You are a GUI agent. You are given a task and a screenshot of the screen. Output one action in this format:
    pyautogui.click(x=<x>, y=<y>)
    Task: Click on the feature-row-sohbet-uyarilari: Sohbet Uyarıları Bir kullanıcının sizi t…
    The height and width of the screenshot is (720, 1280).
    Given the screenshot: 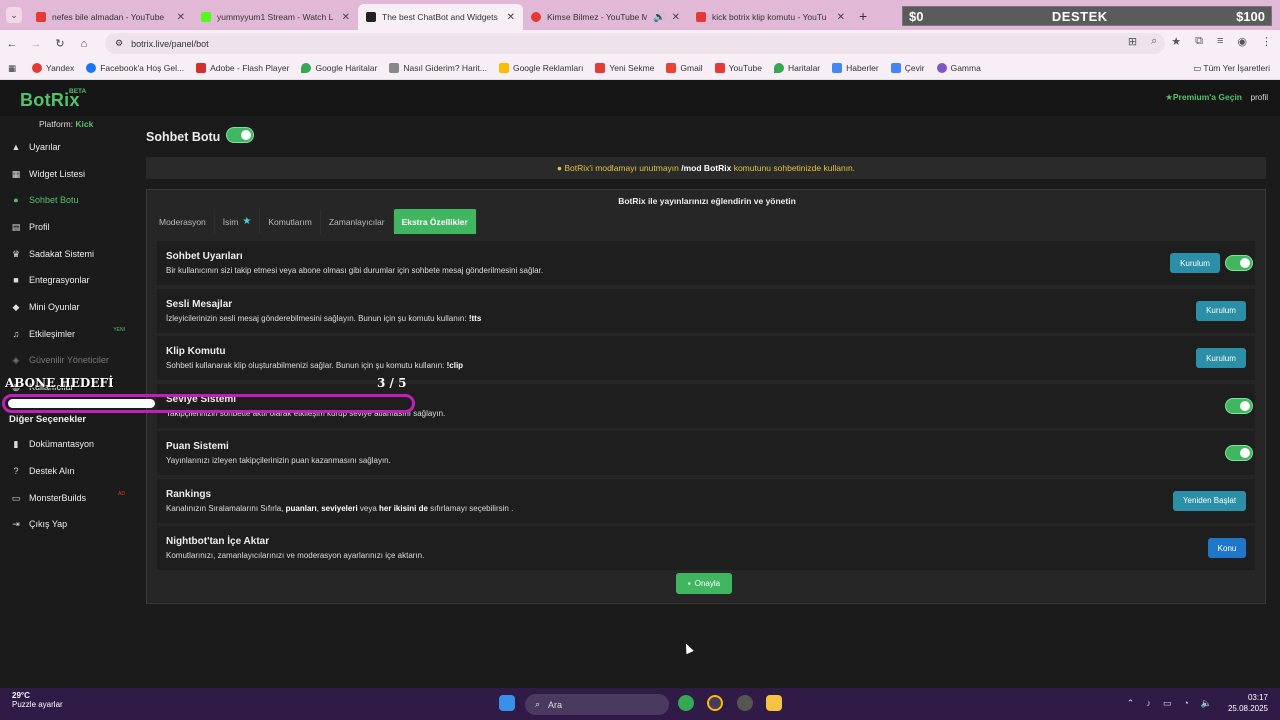 What is the action you would take?
    pyautogui.click(x=706, y=263)
    